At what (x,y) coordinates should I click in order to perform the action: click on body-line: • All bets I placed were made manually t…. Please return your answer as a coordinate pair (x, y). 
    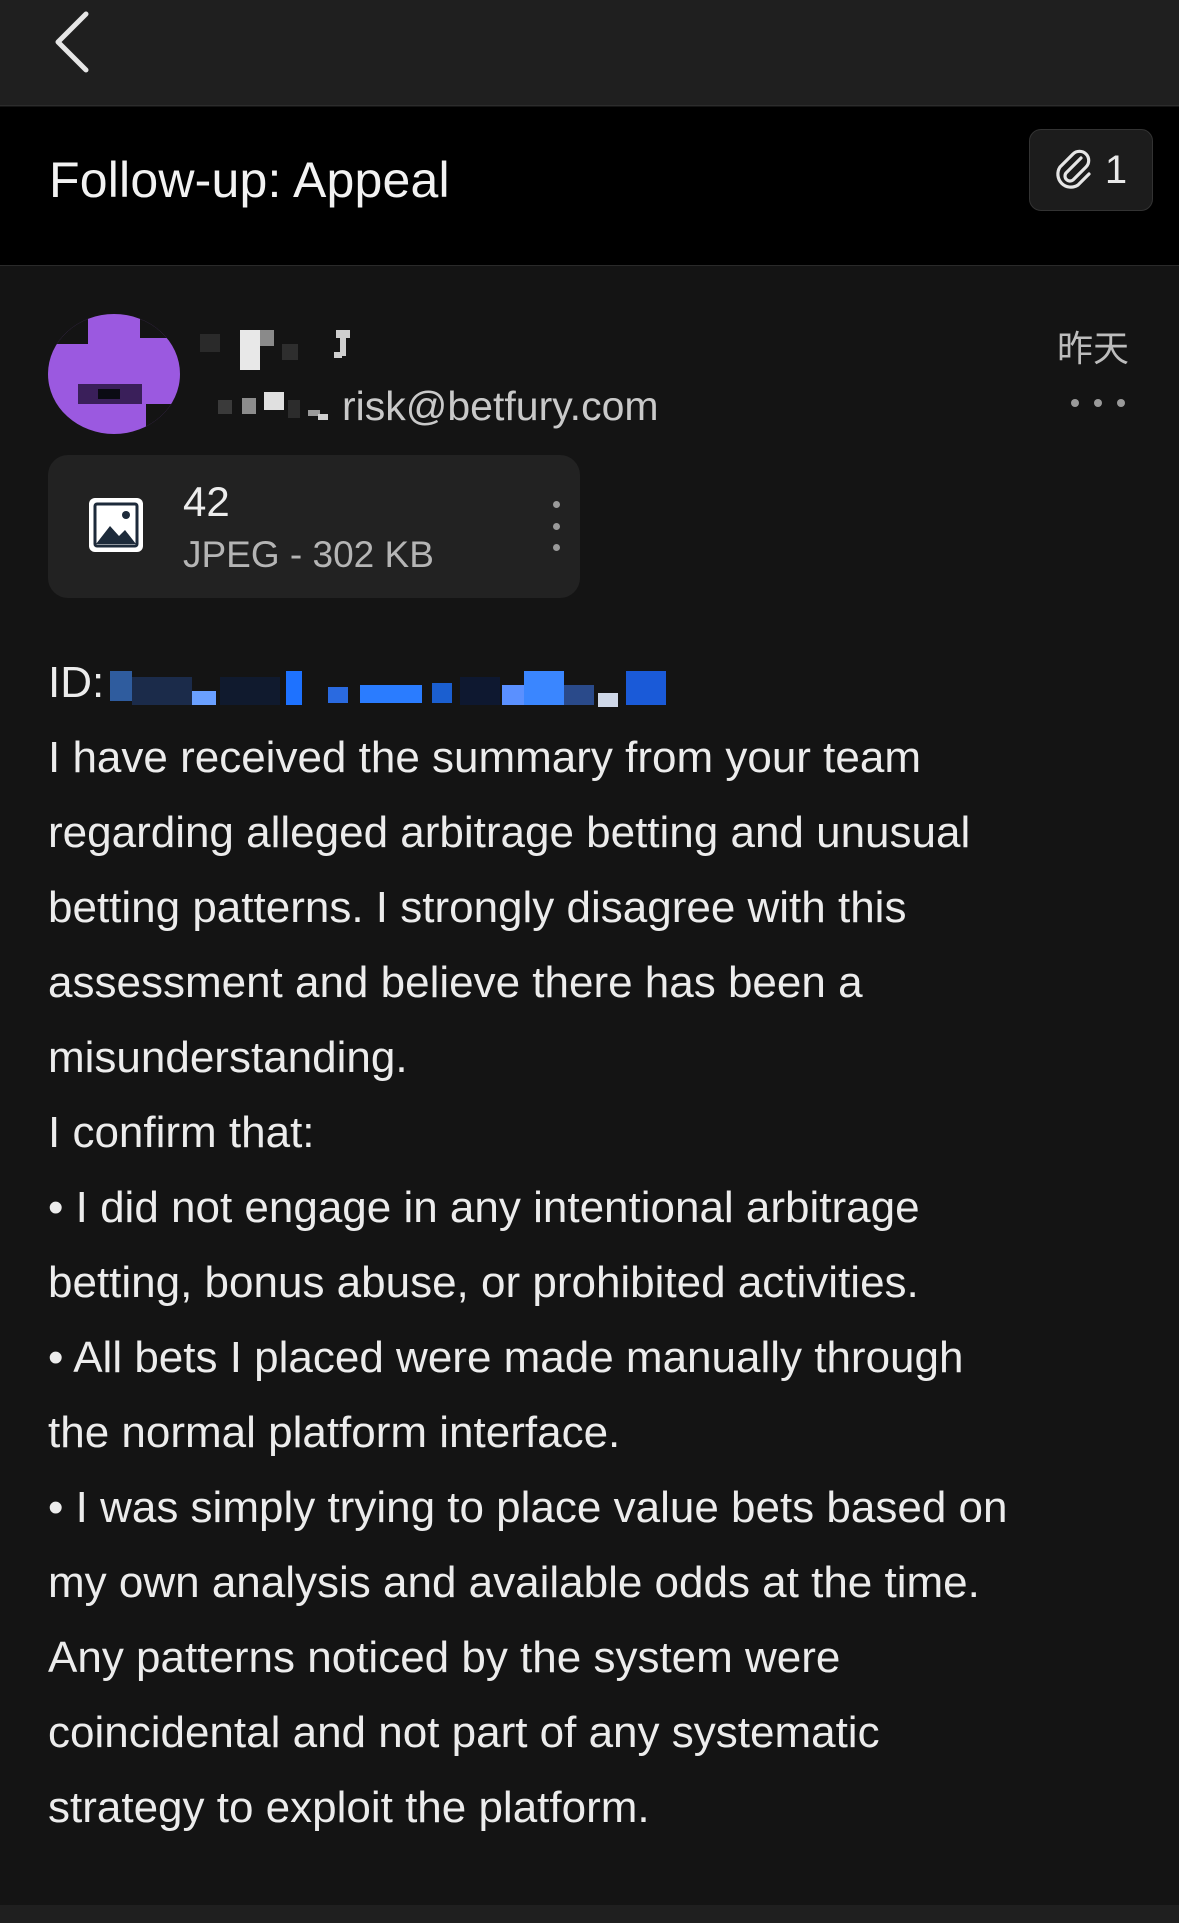
    Looking at the image, I should click on (506, 1357).